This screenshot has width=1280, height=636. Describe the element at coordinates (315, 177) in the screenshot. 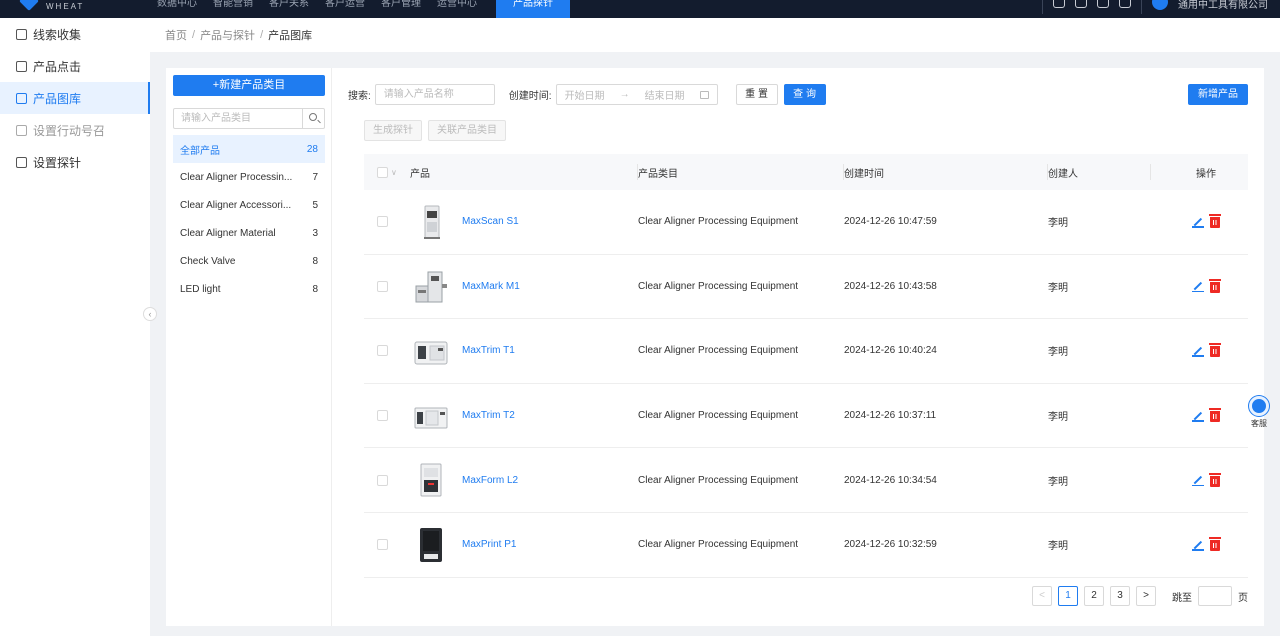

I see `category-count: 7` at that location.